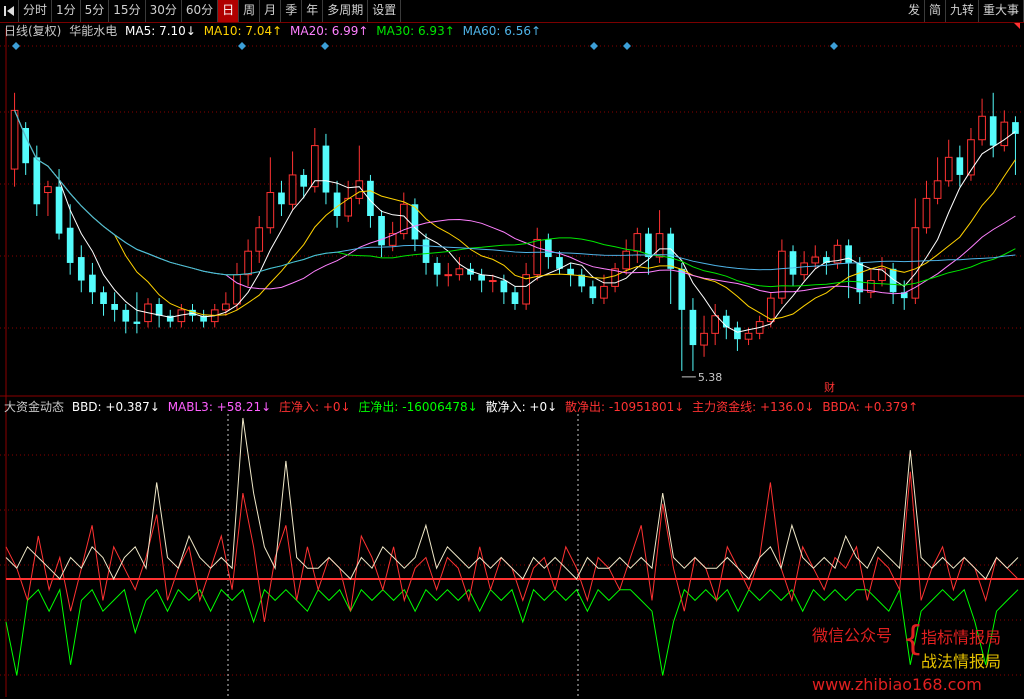  What do you see at coordinates (36, 11) in the screenshot?
I see `period-tab-0: 分时` at bounding box center [36, 11].